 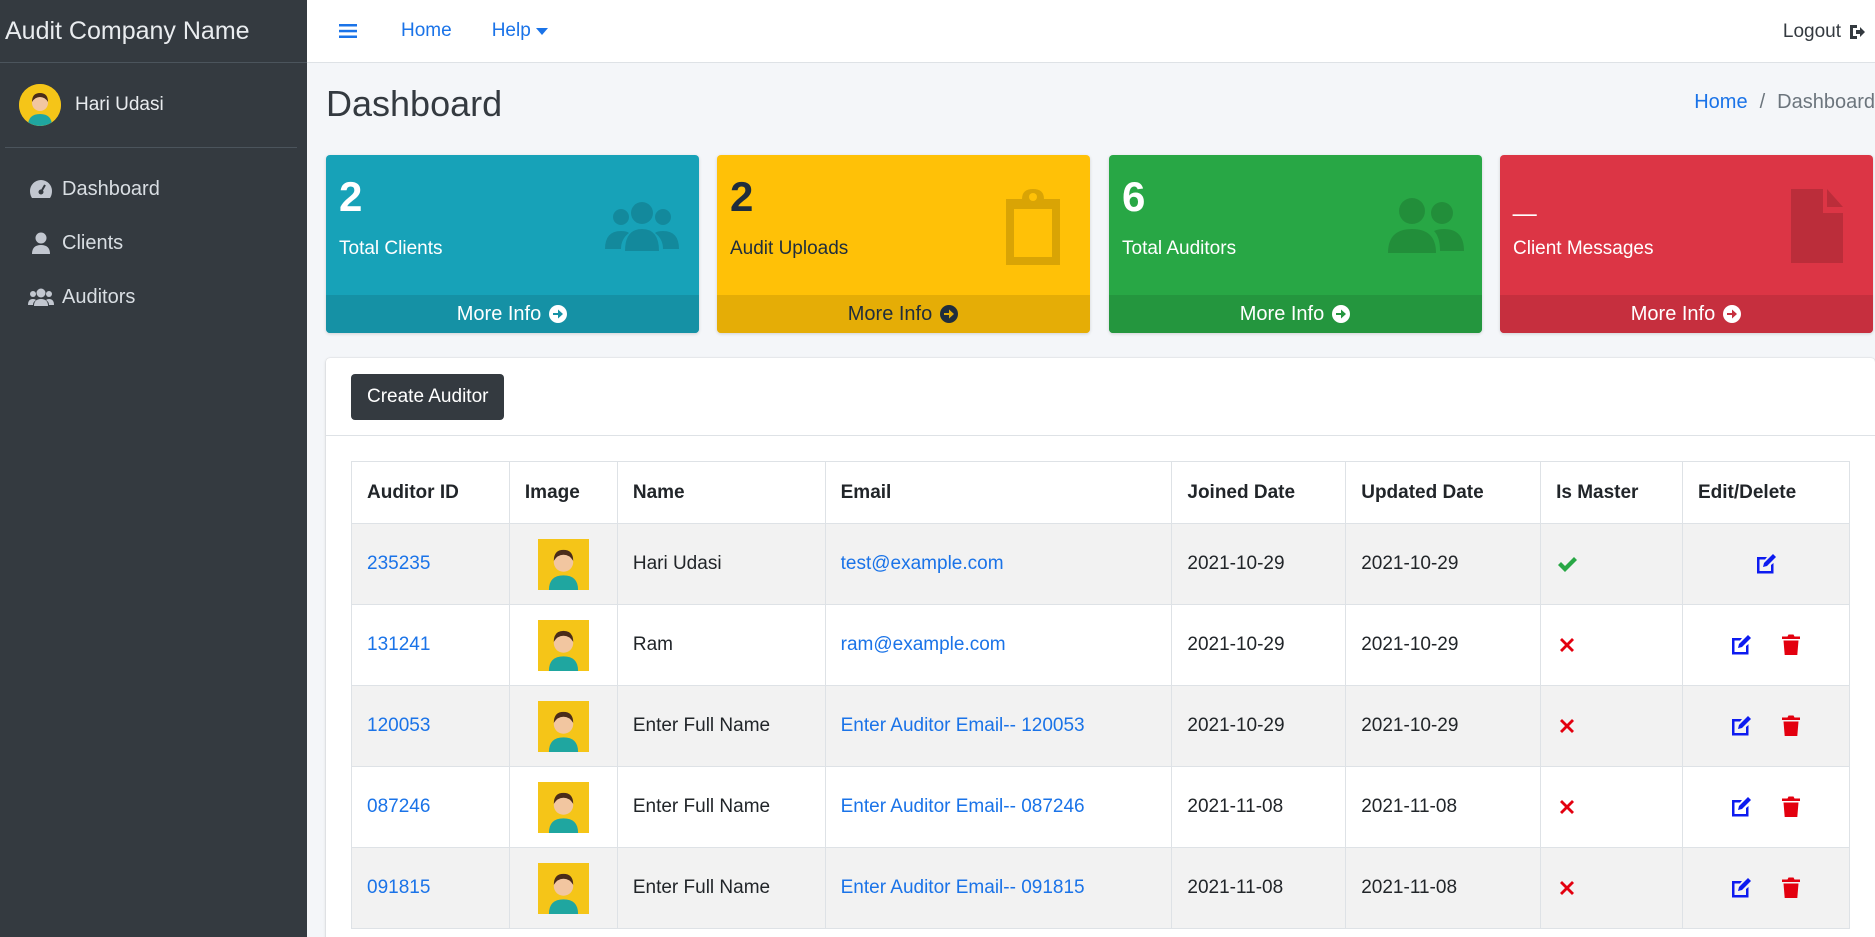 I want to click on stat-value: 2, so click(x=742, y=196).